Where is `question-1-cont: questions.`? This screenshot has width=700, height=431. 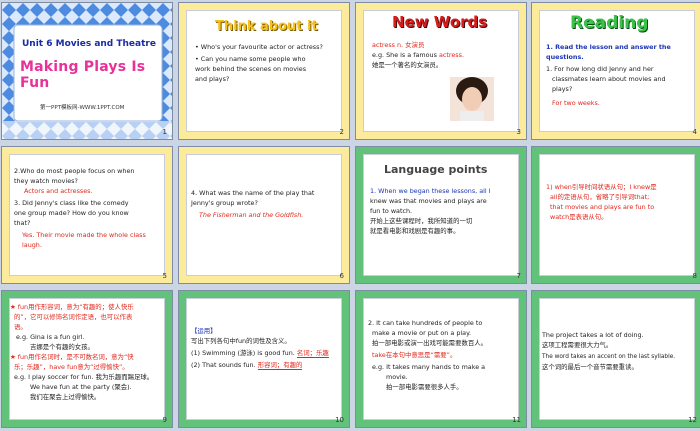 question-1-cont: questions. is located at coordinates (565, 57).